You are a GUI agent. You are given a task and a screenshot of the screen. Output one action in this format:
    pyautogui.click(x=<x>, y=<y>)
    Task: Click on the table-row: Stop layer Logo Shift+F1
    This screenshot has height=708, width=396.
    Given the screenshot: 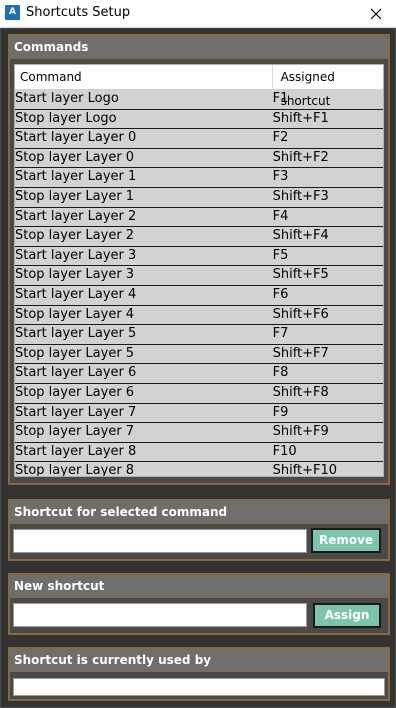 What is the action you would take?
    pyautogui.click(x=199, y=119)
    